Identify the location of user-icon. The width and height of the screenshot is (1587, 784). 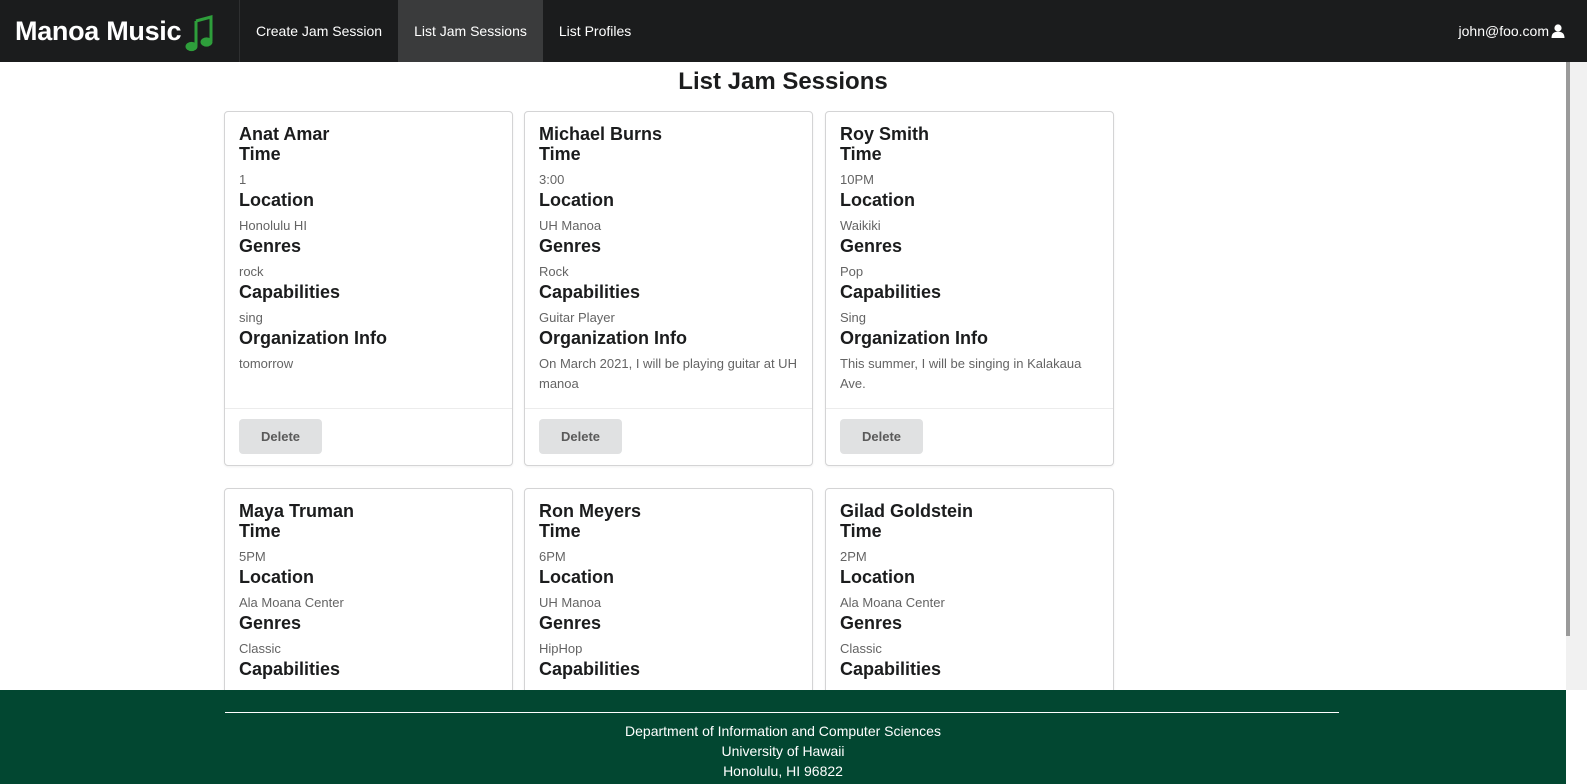
(1558, 31).